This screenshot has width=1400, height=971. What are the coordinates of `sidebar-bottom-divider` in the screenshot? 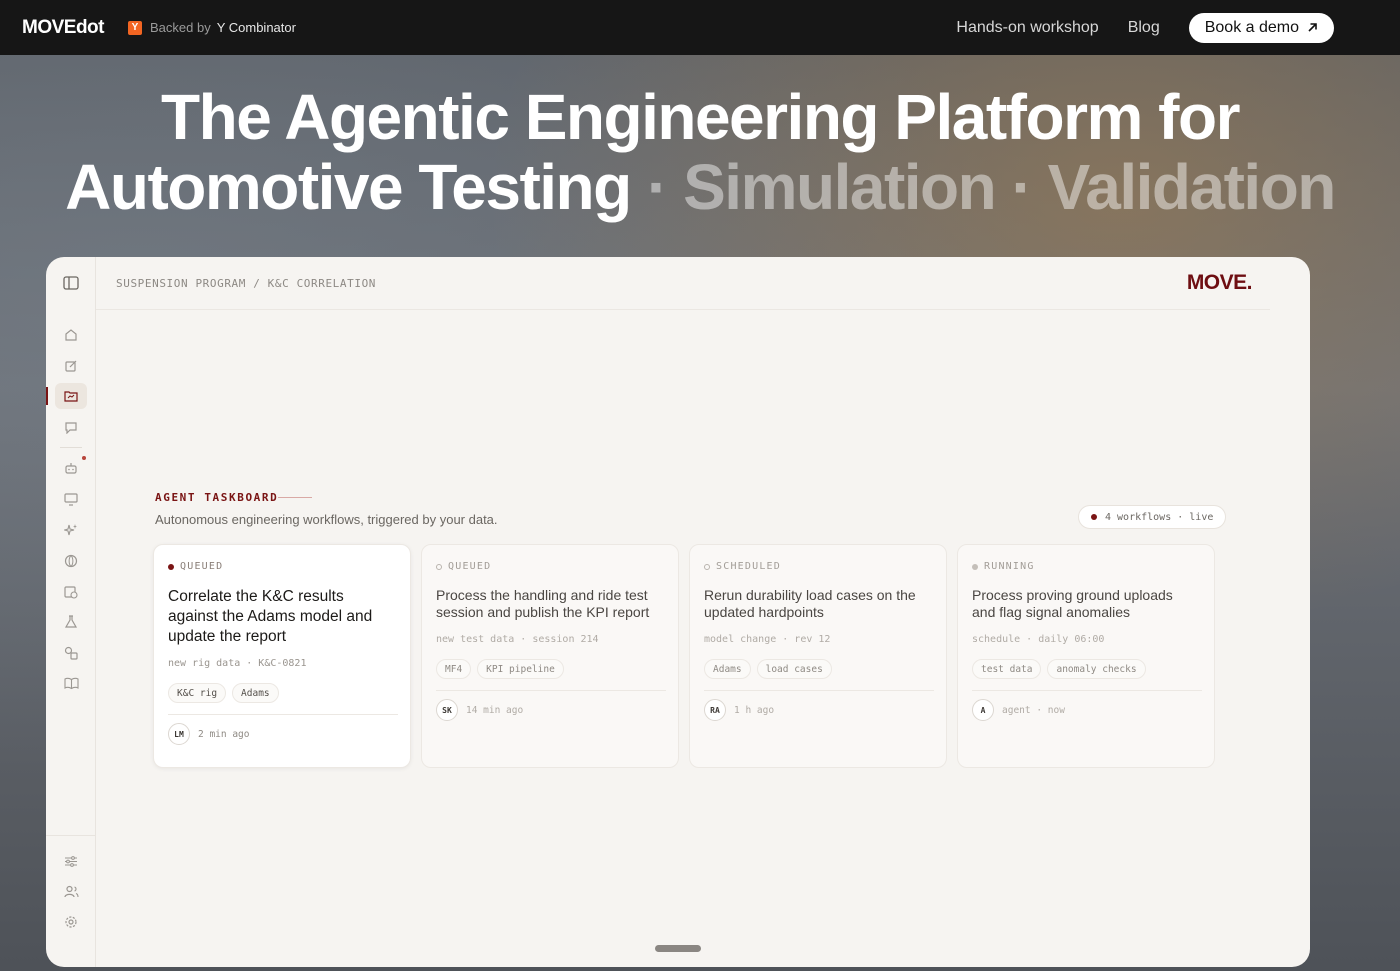 It's located at (71, 835).